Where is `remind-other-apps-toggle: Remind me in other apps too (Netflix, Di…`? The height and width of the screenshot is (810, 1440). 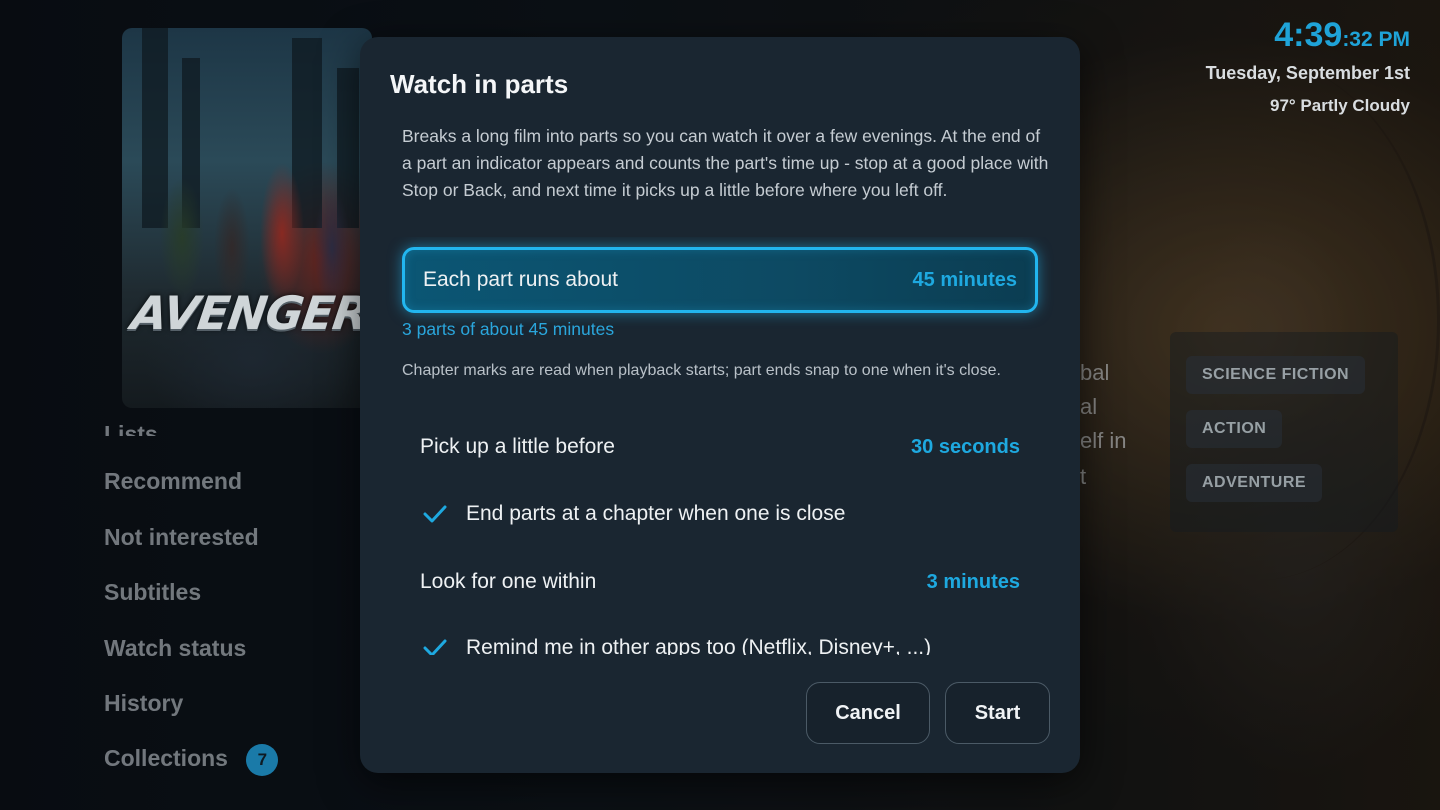 remind-other-apps-toggle: Remind me in other apps too (Netflix, Di… is located at coordinates (729, 638).